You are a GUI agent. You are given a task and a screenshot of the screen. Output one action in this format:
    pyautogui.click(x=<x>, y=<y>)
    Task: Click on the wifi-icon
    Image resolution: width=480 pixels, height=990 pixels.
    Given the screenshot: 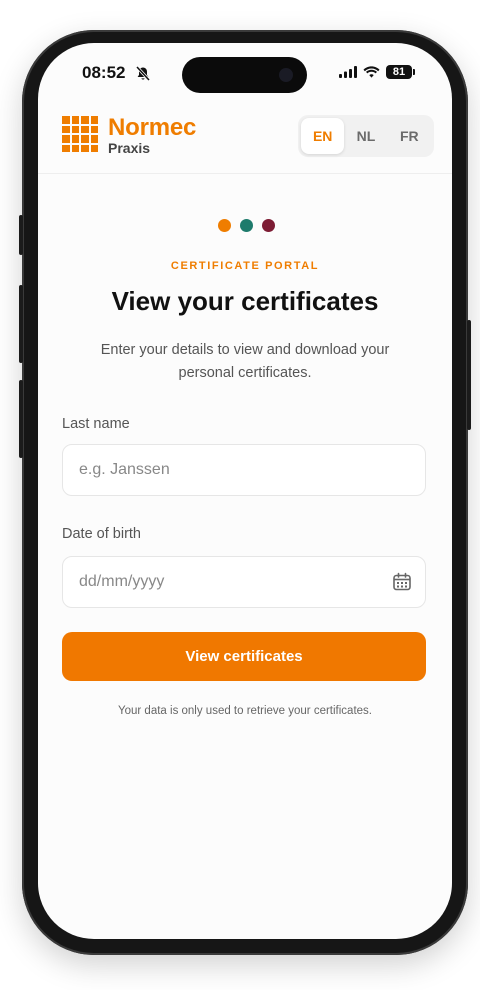 What is the action you would take?
    pyautogui.click(x=371, y=72)
    